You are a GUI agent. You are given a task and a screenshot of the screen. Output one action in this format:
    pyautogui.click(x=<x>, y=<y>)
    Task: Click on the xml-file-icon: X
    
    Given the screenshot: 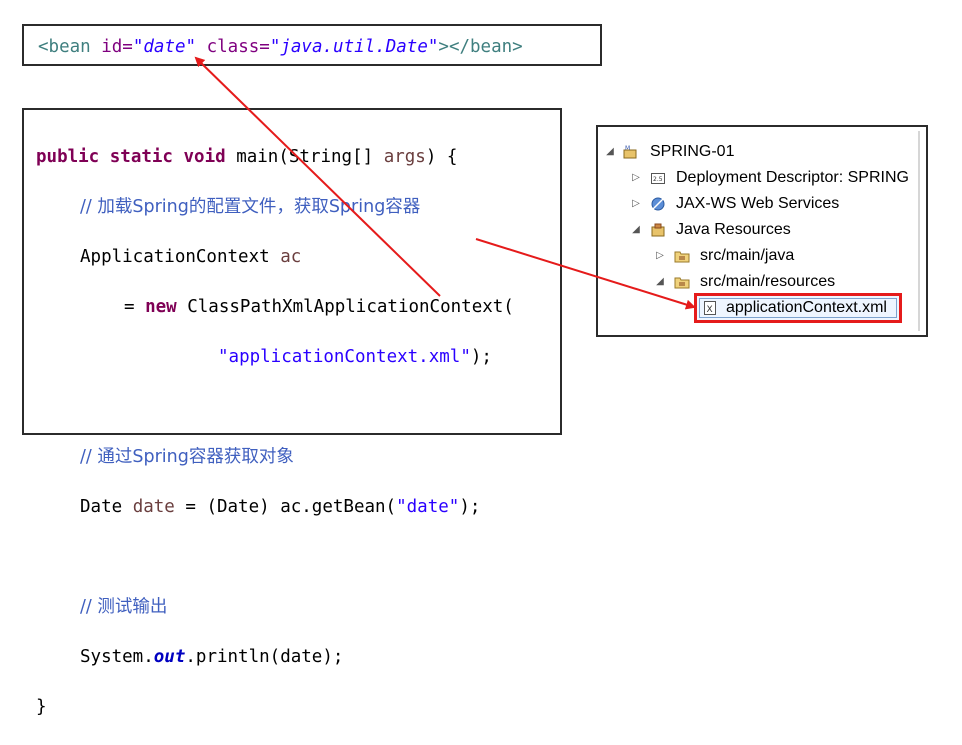 What is the action you would take?
    pyautogui.click(x=710, y=308)
    